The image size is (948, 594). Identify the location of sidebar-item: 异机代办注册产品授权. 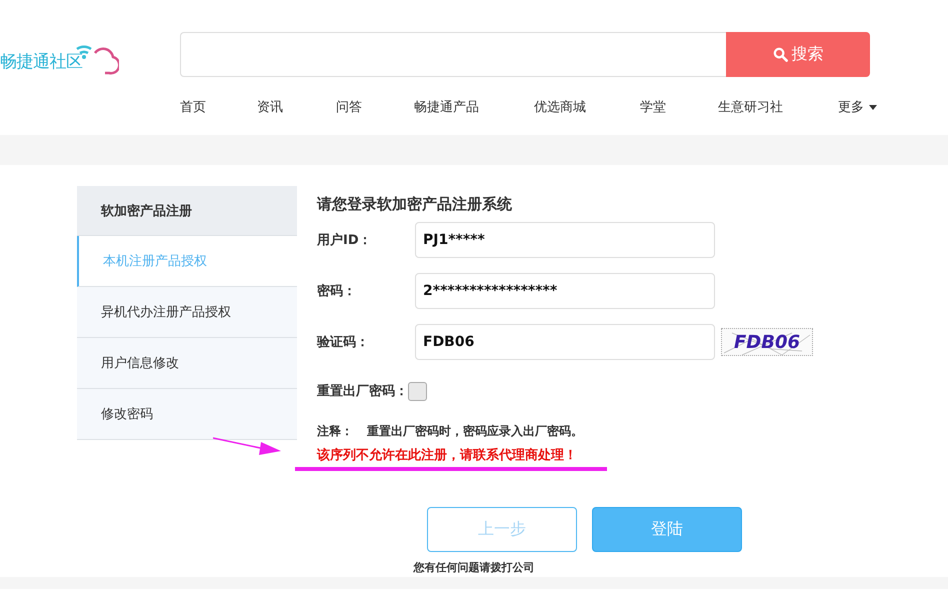
(187, 312).